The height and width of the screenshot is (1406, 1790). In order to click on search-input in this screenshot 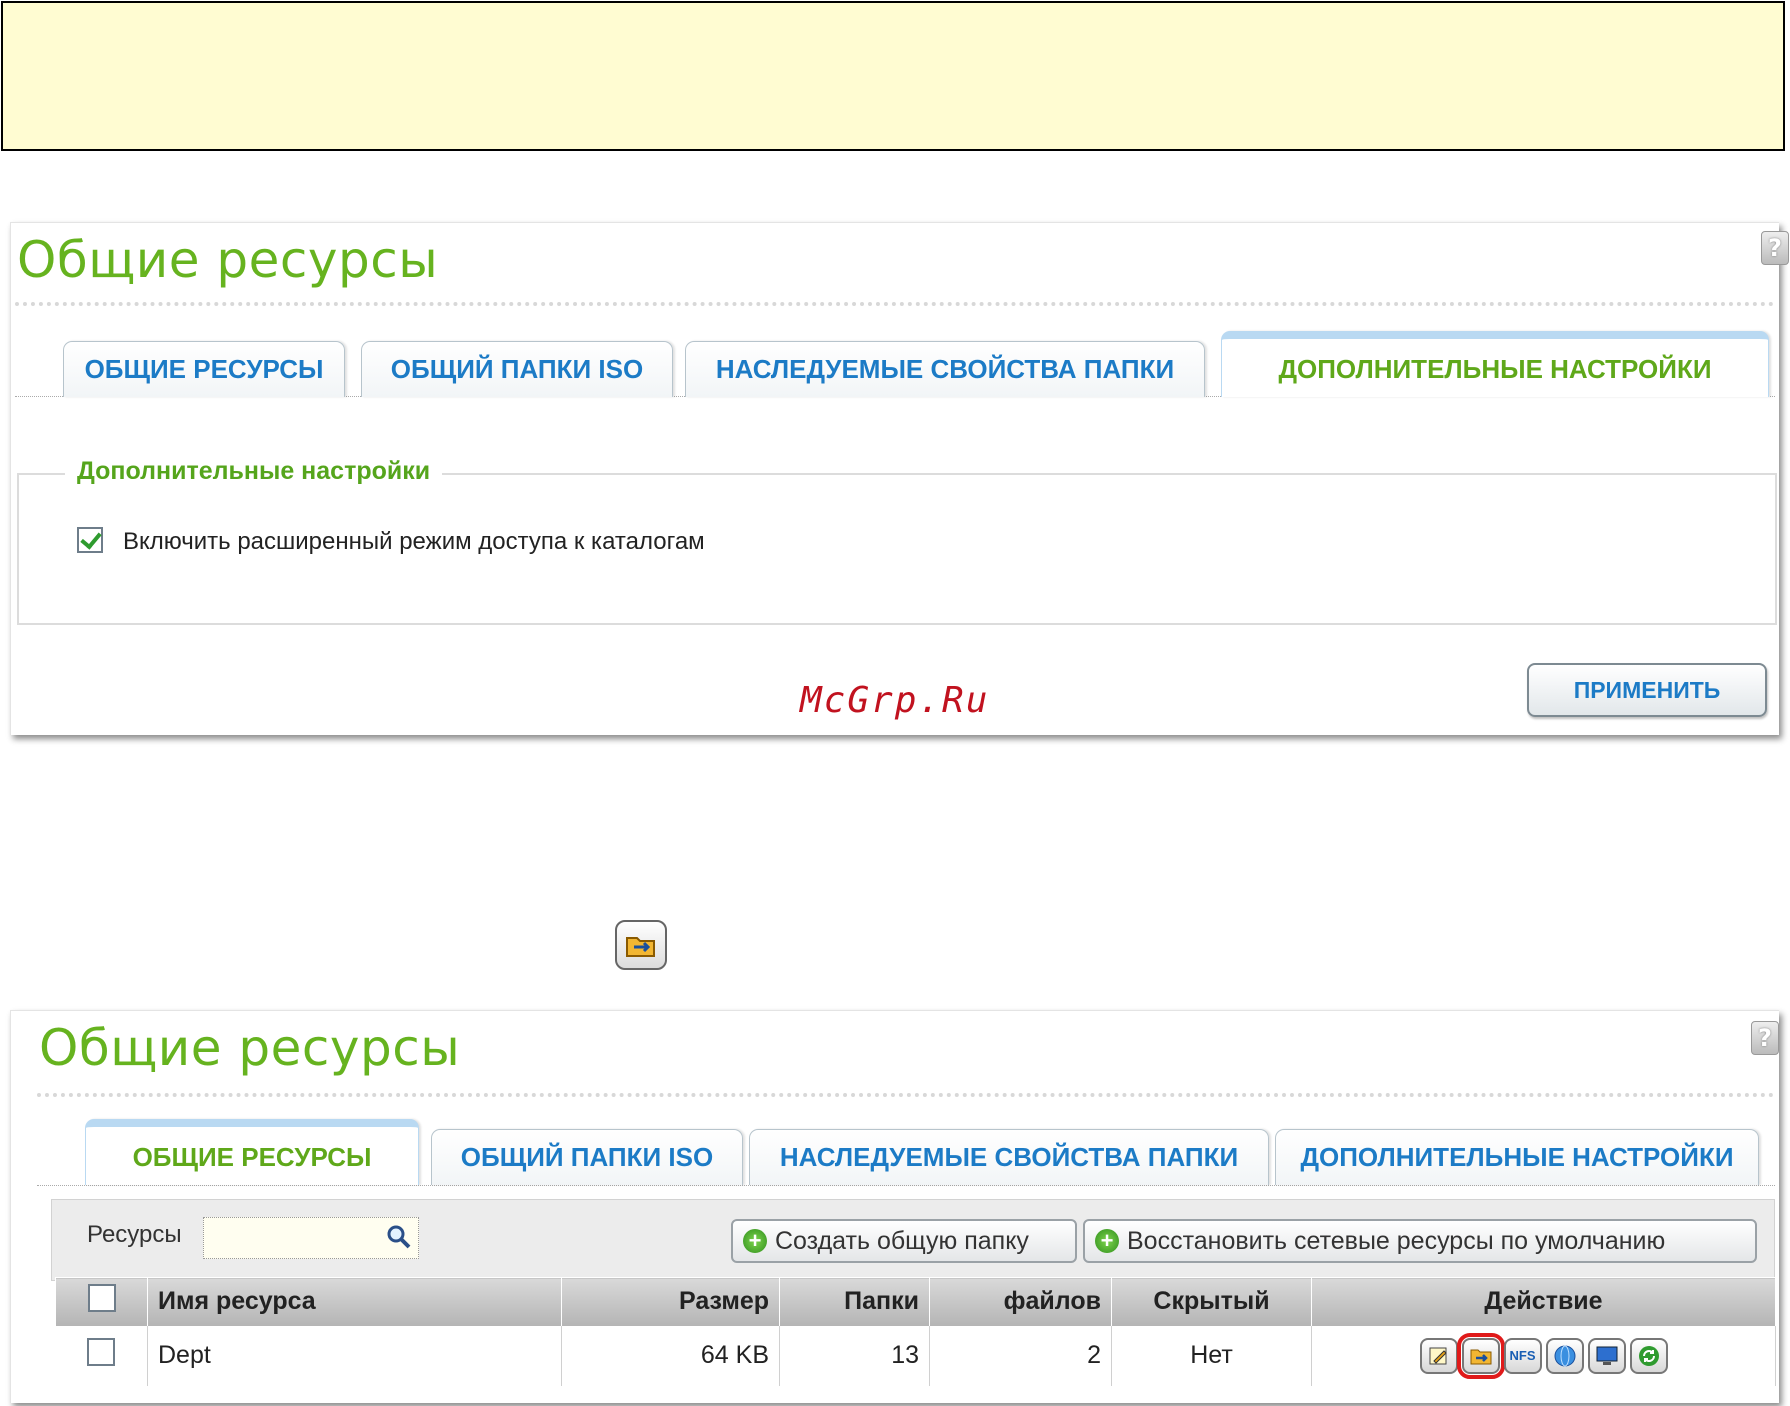, I will do `click(311, 1238)`.